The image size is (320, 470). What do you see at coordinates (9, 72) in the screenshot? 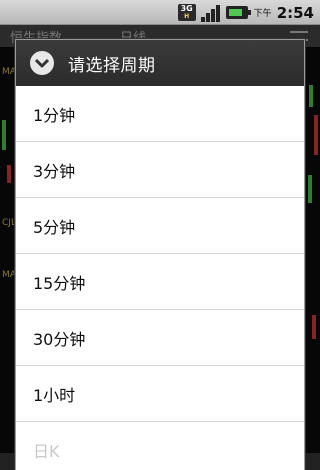
I see `background-ma-label: MA` at bounding box center [9, 72].